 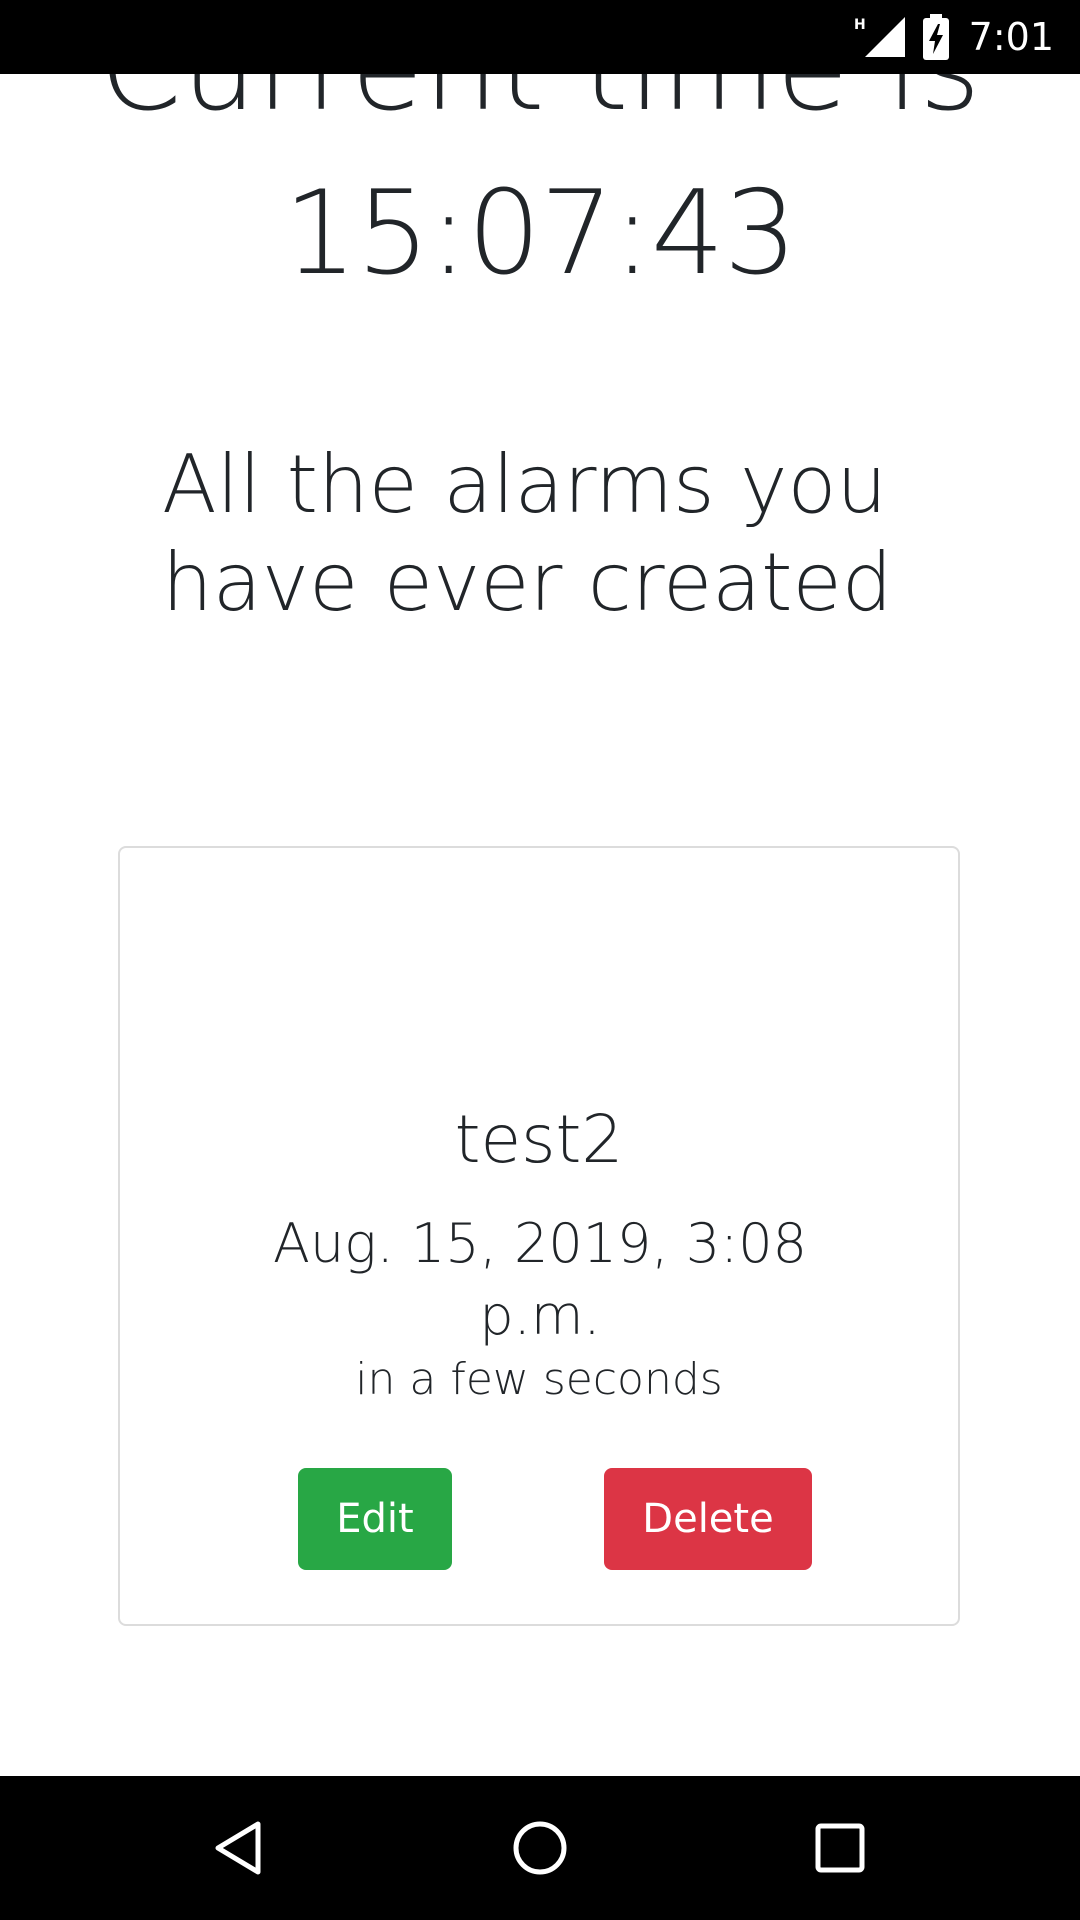 I want to click on current-time-clock: 15:07:43, so click(x=540, y=233).